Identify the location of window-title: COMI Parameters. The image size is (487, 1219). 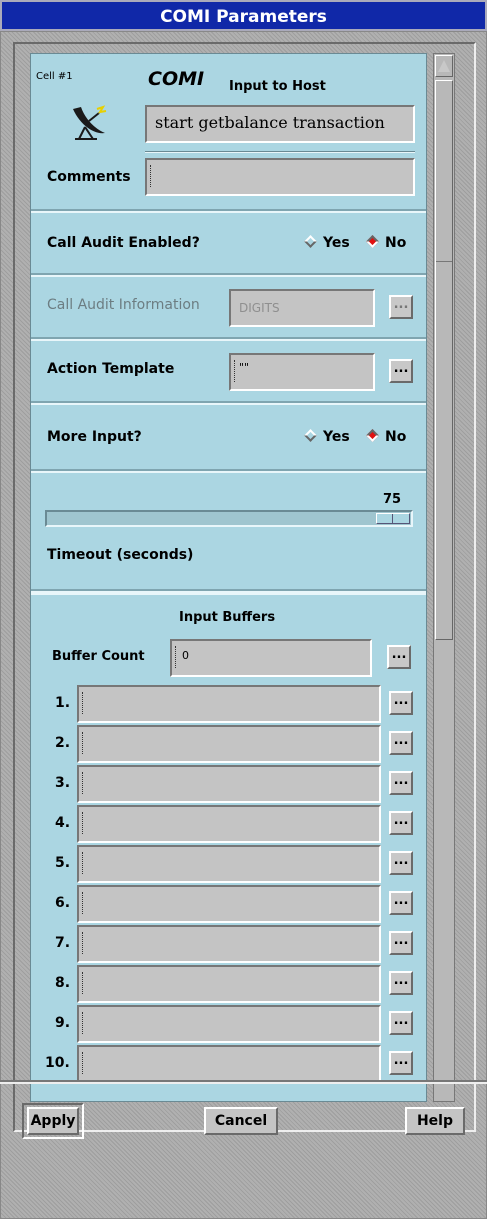
(243, 17).